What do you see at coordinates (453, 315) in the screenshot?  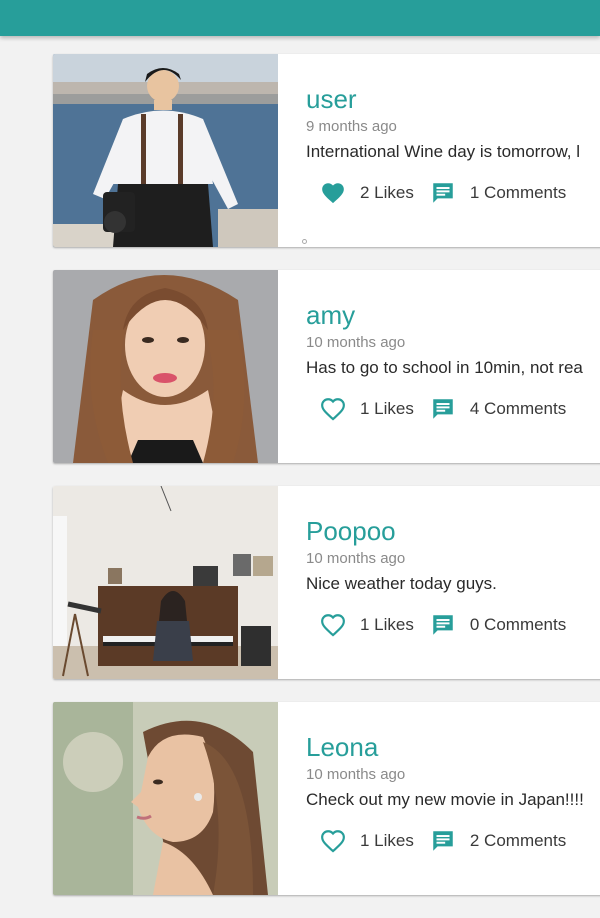 I see `post-username: amy` at bounding box center [453, 315].